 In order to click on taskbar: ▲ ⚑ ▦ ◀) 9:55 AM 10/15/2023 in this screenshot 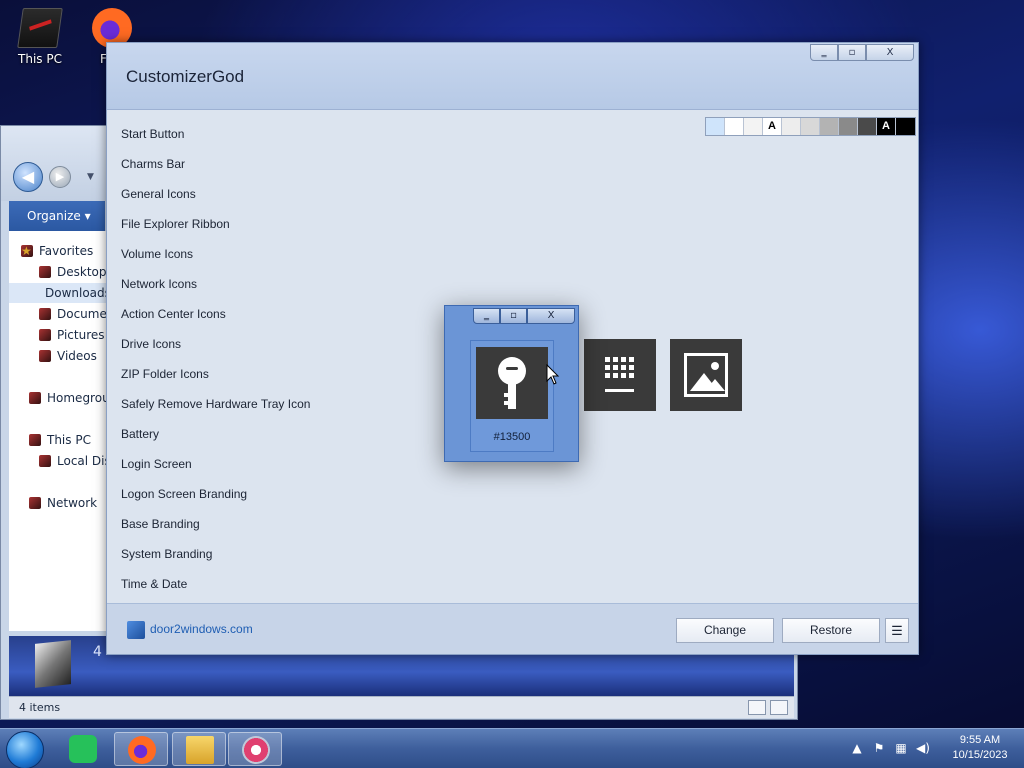, I will do `click(512, 748)`.